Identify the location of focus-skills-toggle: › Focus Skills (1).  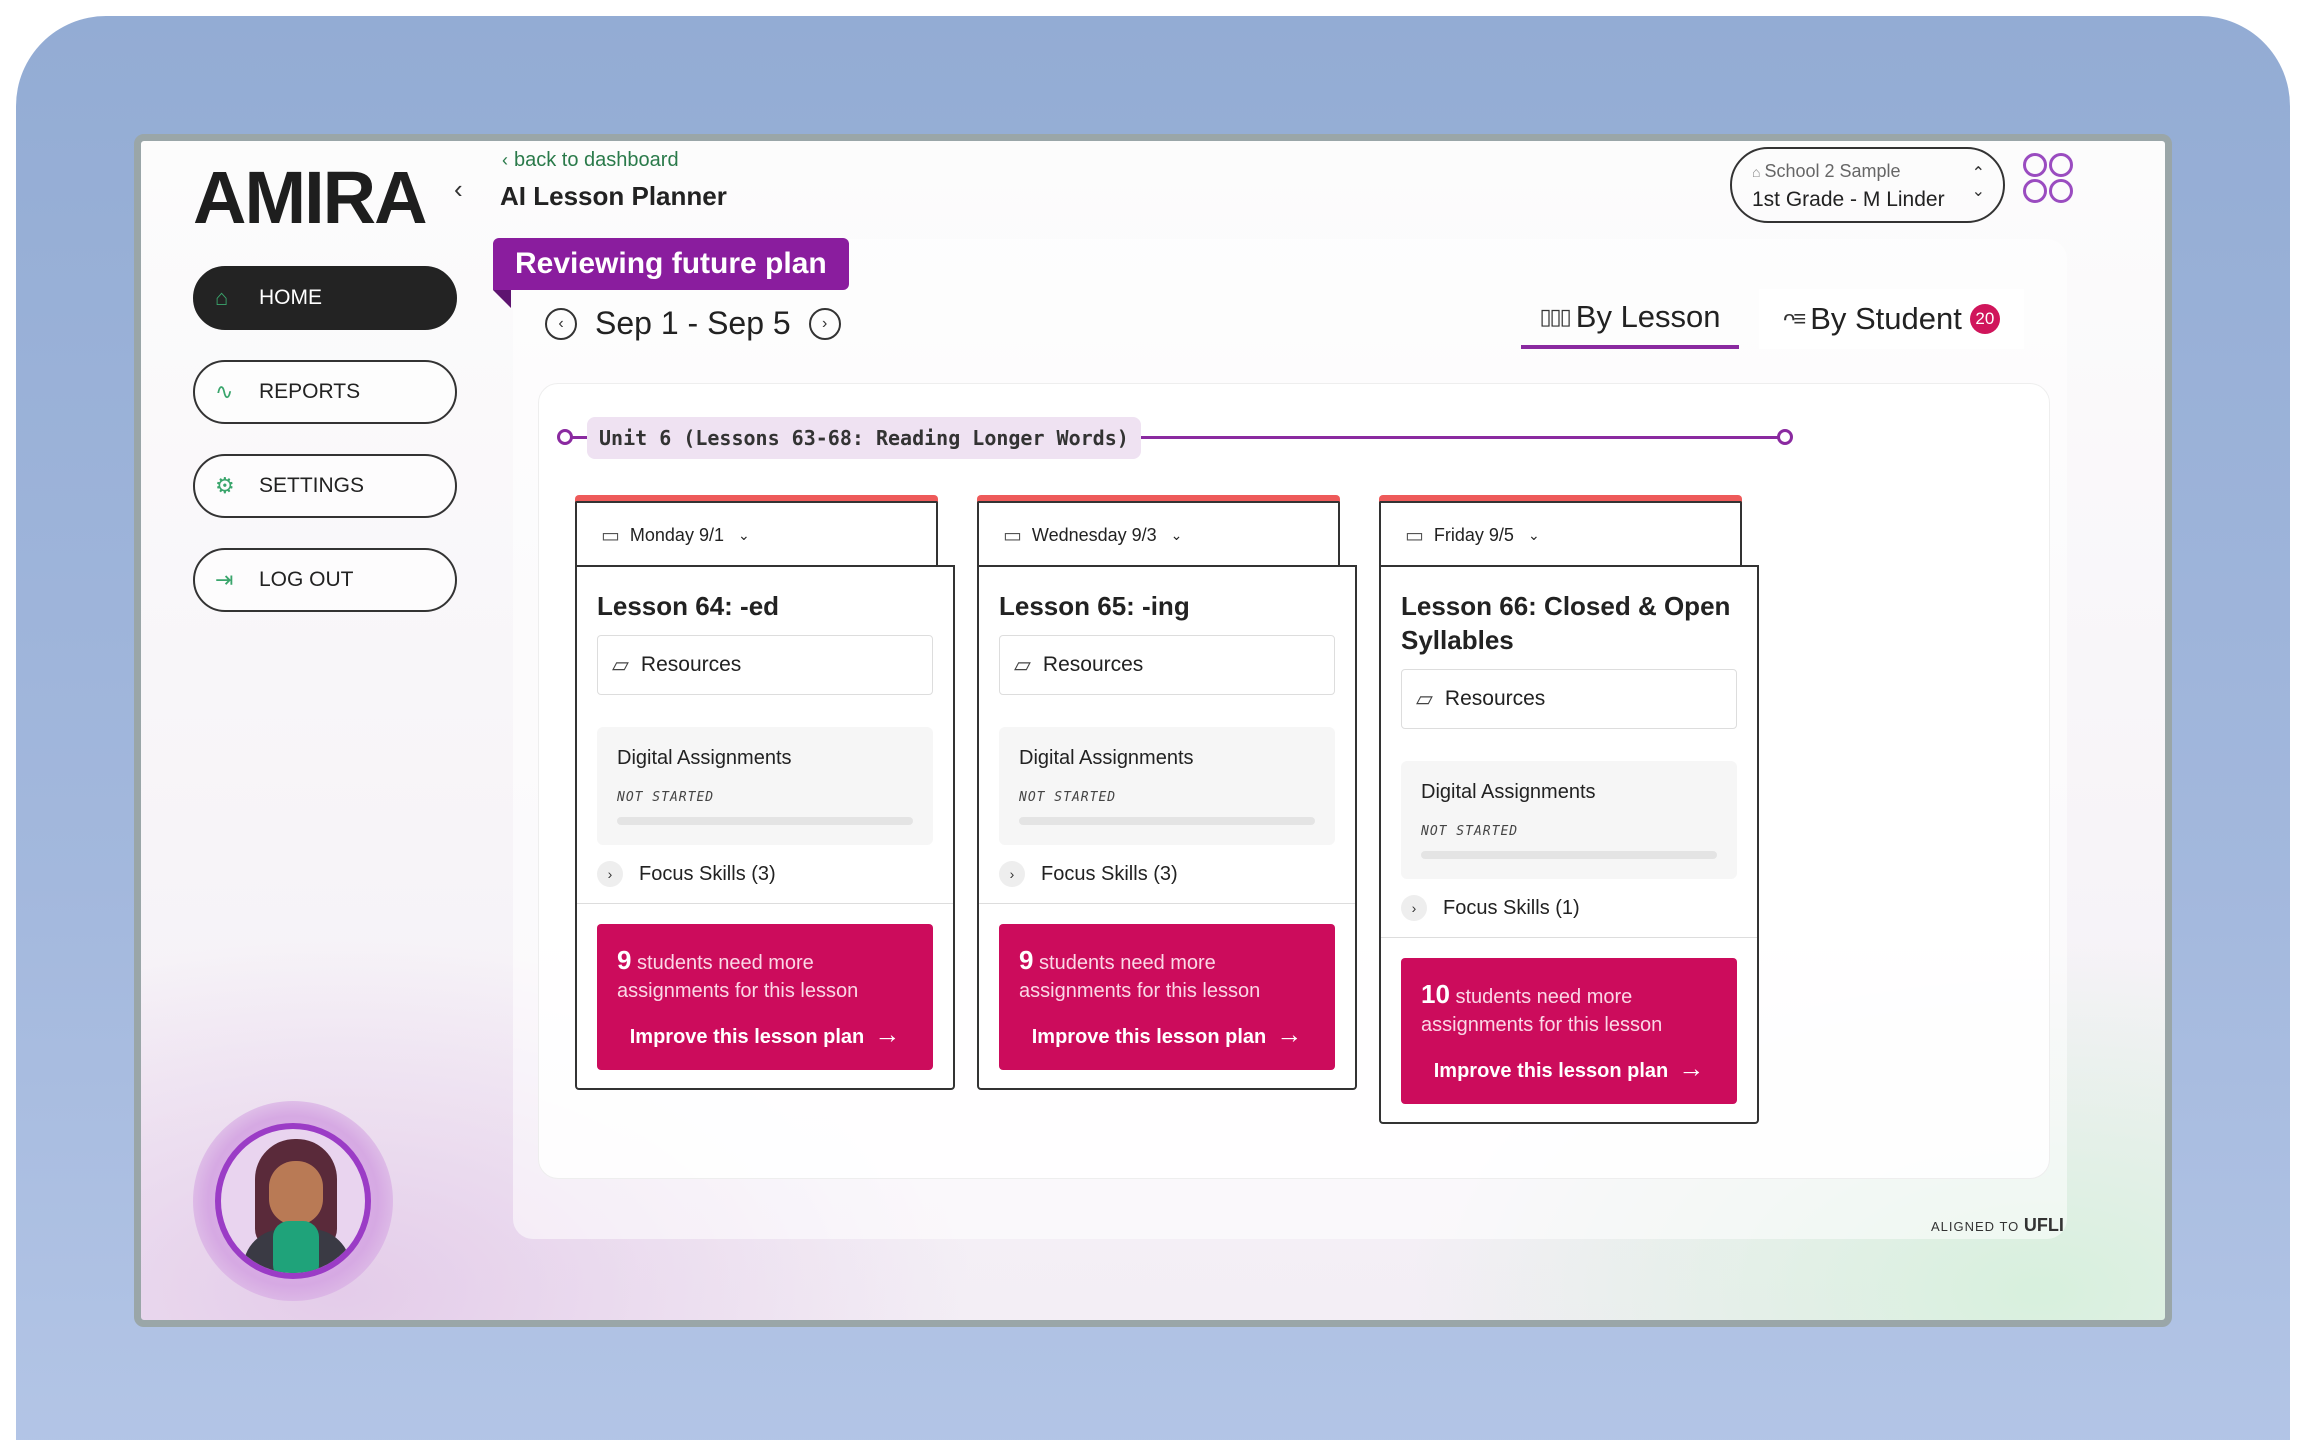
(1569, 908).